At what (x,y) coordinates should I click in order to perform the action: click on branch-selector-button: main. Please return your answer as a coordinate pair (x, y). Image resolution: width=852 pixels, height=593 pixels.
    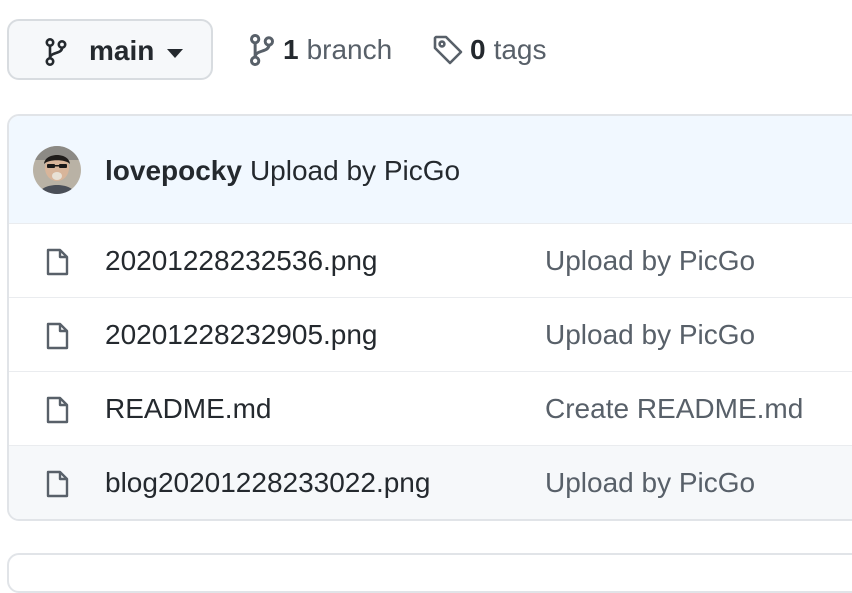
    Looking at the image, I should click on (110, 49).